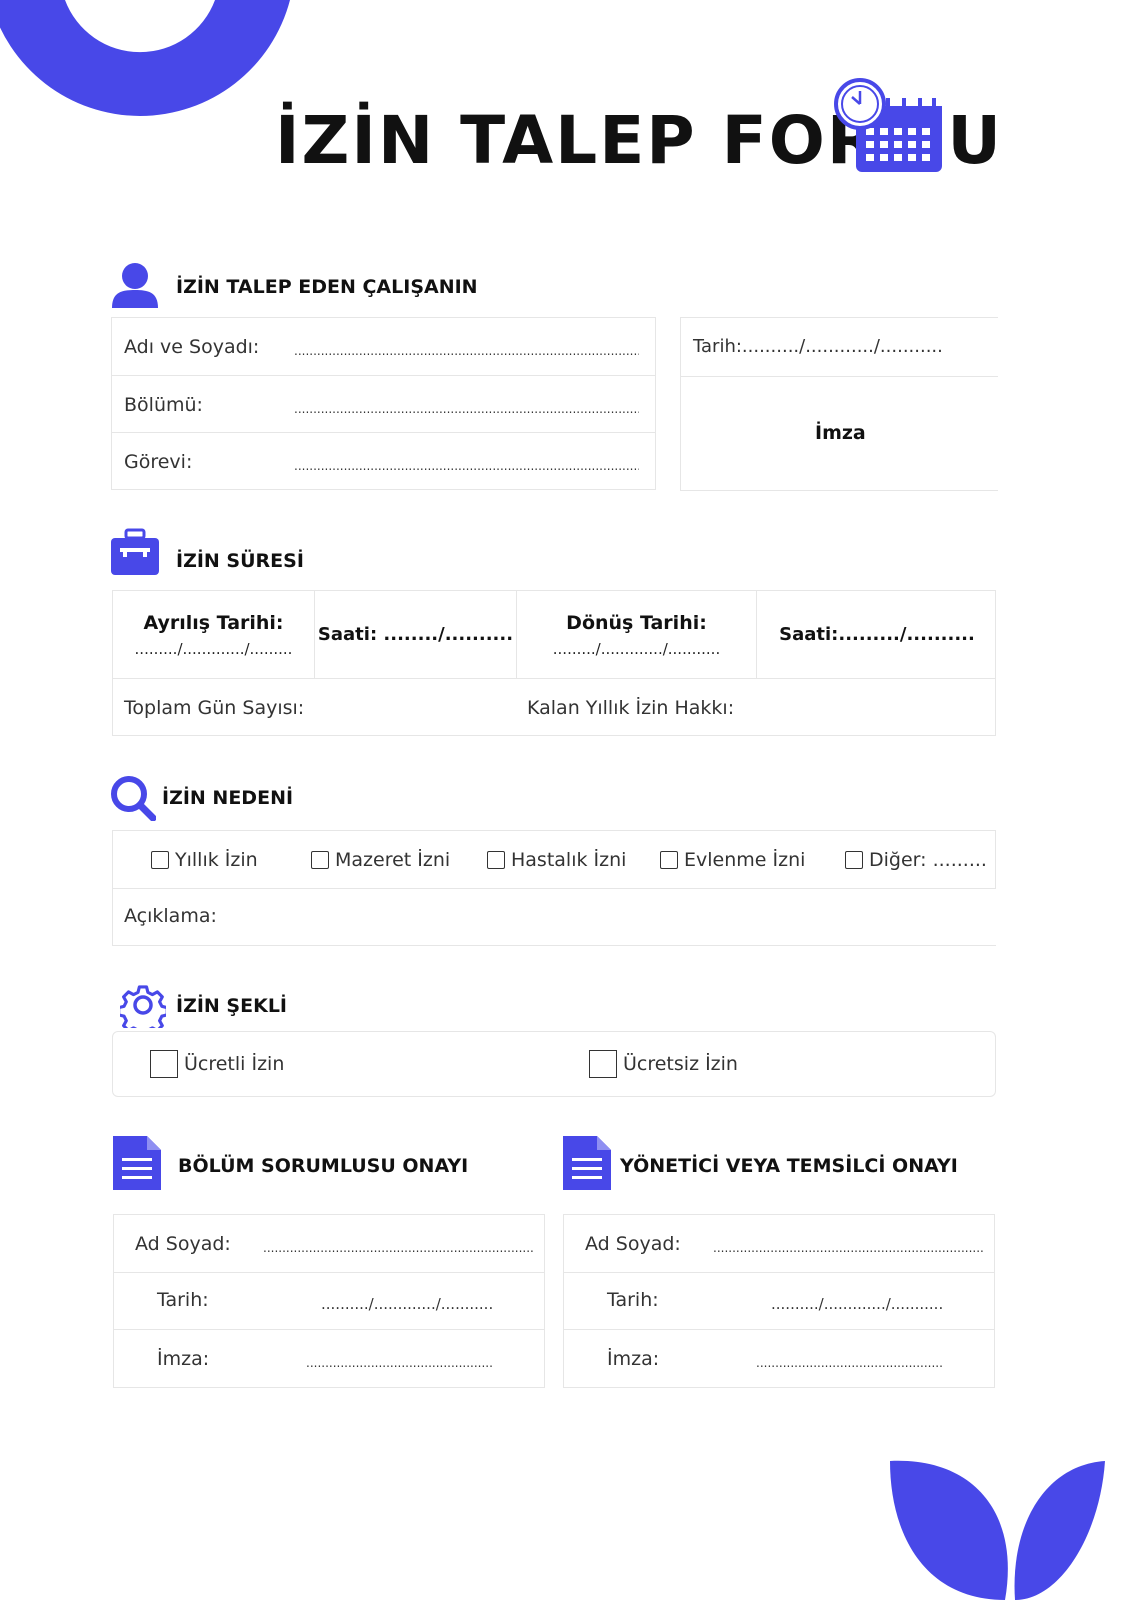  Describe the element at coordinates (192, 347) in the screenshot. I see `name-label: Adı ve Soyadı:` at that location.